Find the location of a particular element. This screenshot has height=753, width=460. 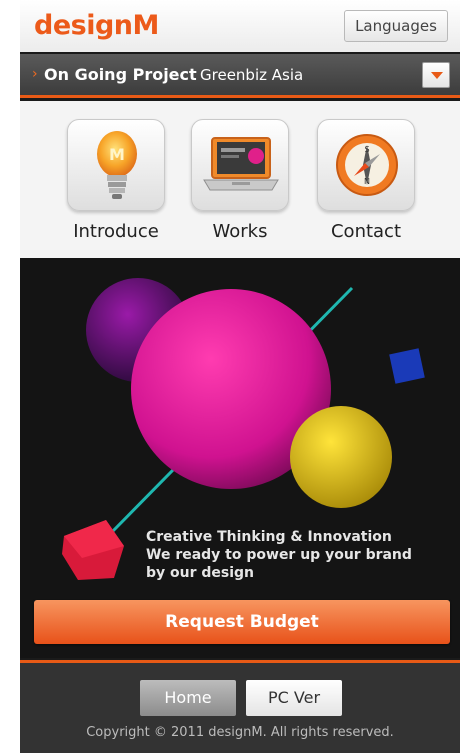

compass-icon: S N is located at coordinates (367, 165).